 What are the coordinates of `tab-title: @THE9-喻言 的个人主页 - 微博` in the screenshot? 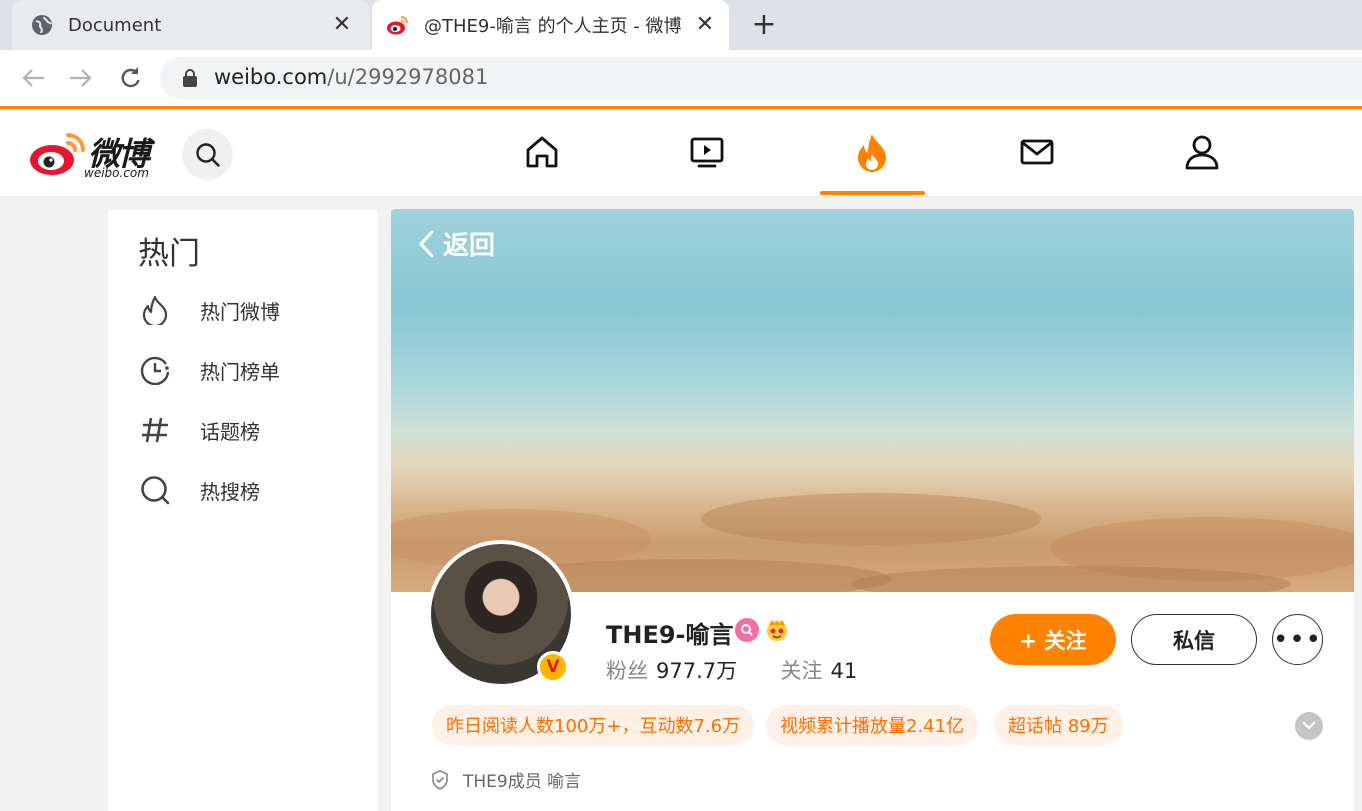 It's located at (553, 26).